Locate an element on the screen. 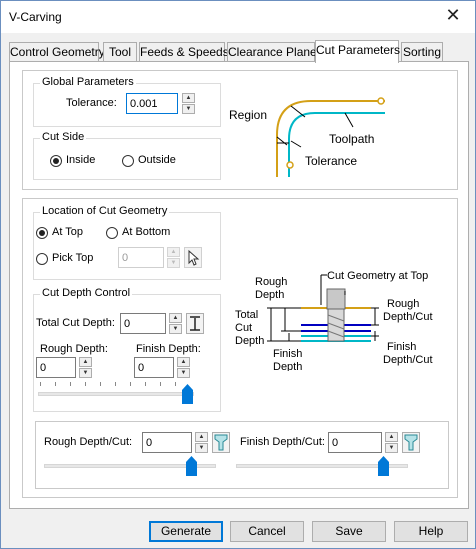  rough-depth-spinner: ▲ ▼ is located at coordinates (85, 367).